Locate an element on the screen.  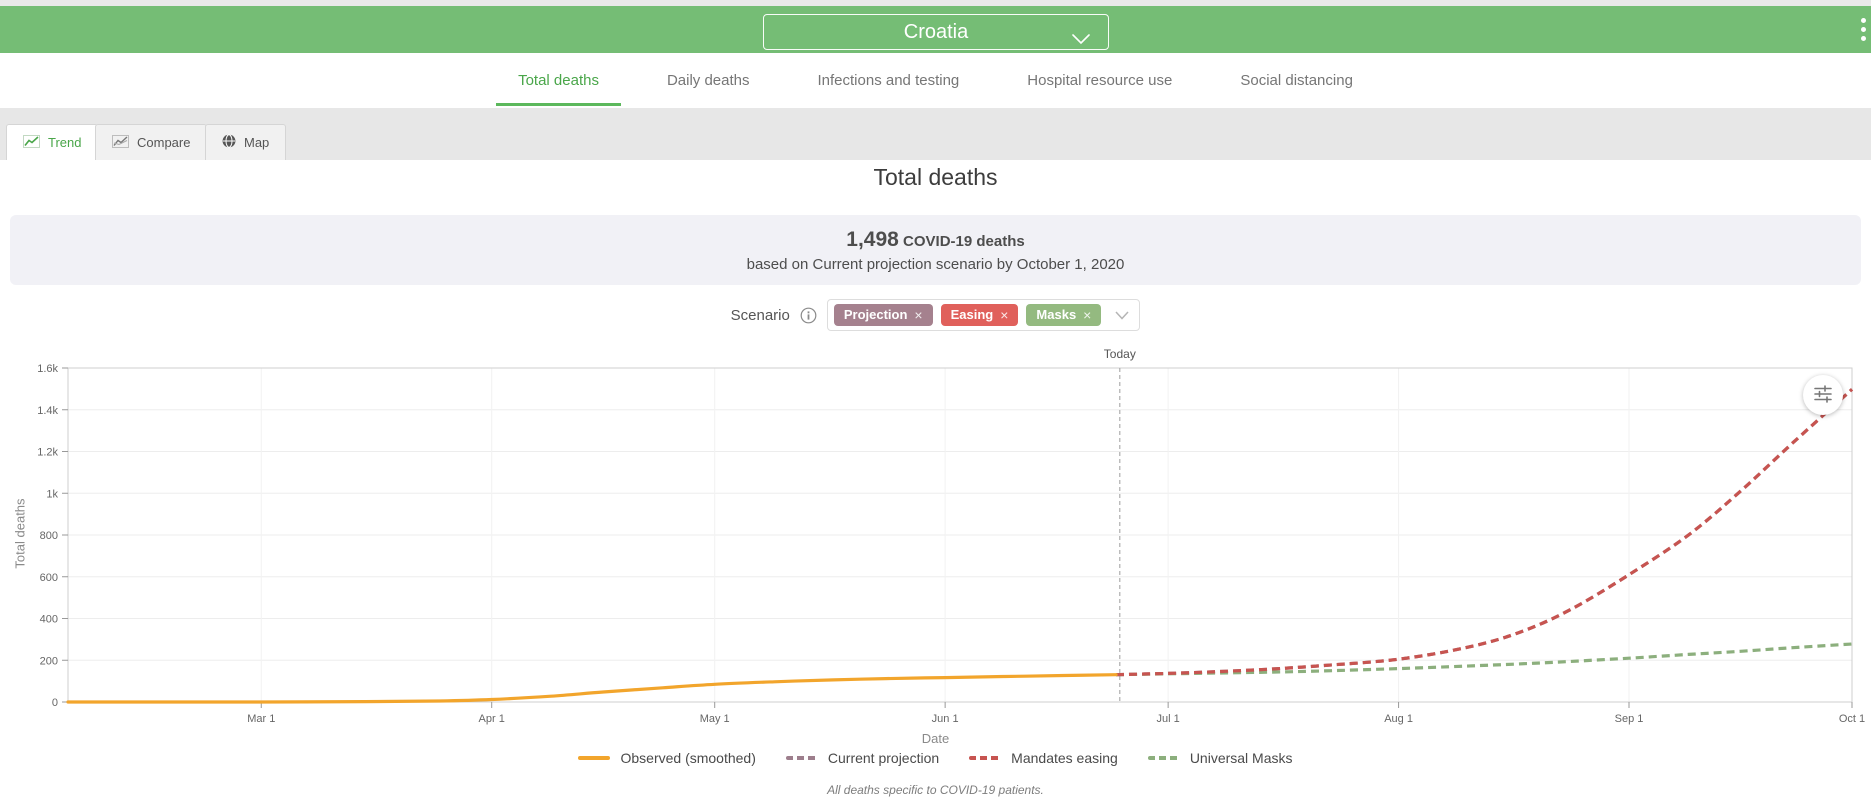
svg-text: 0 is located at coordinates (55, 703).